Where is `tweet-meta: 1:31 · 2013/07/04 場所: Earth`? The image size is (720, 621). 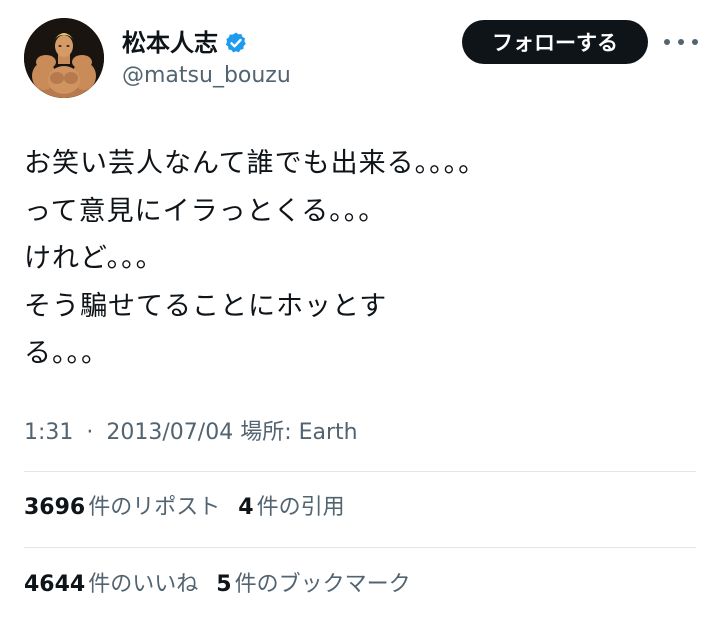 tweet-meta: 1:31 · 2013/07/04 場所: Earth is located at coordinates (191, 433).